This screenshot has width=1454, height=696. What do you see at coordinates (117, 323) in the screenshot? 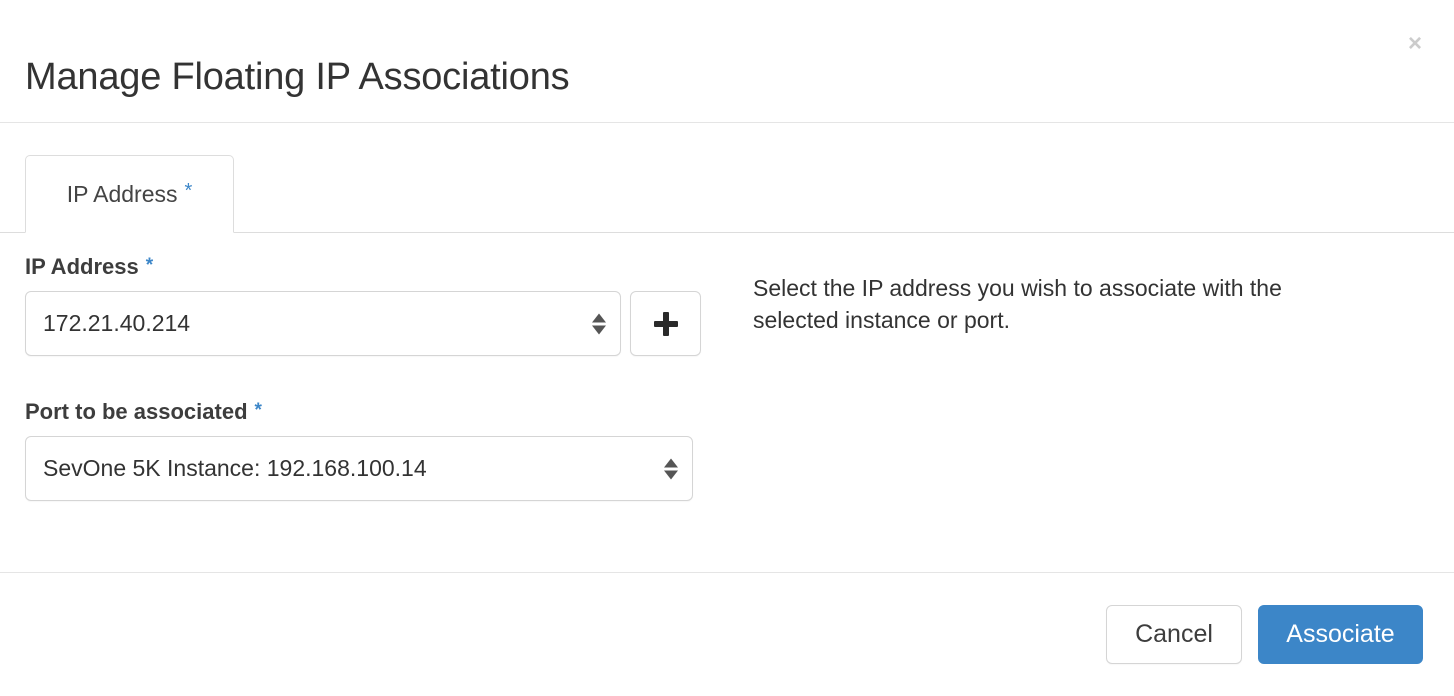
I see `ip-address-select-value: 172.21.40.214` at bounding box center [117, 323].